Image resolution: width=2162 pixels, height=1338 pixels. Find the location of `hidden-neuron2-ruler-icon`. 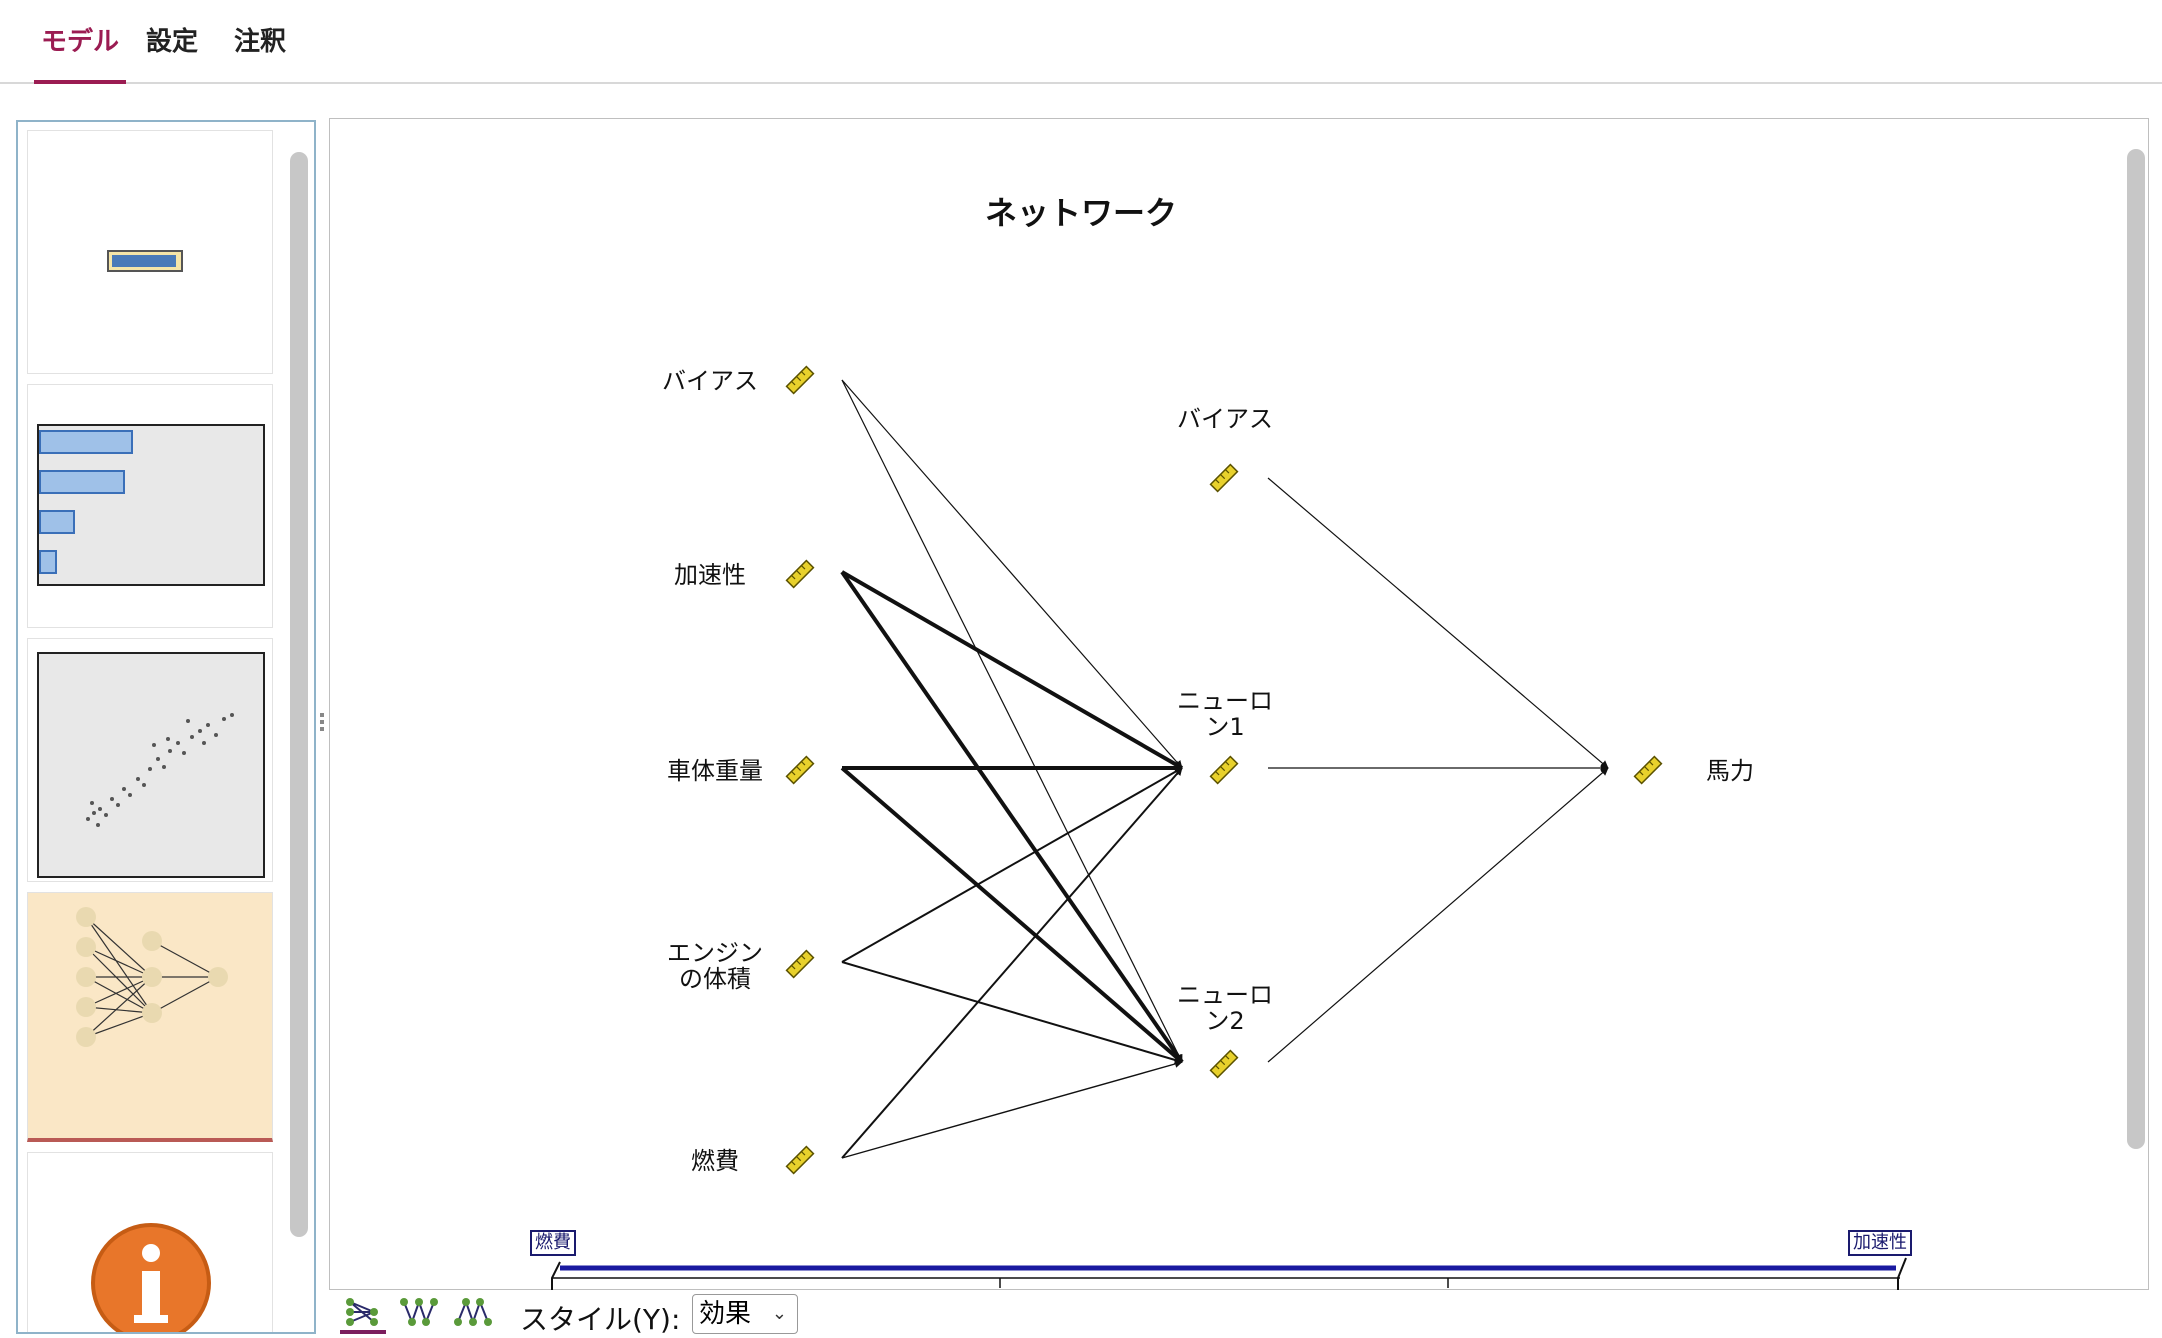

hidden-neuron2-ruler-icon is located at coordinates (1224, 1064).